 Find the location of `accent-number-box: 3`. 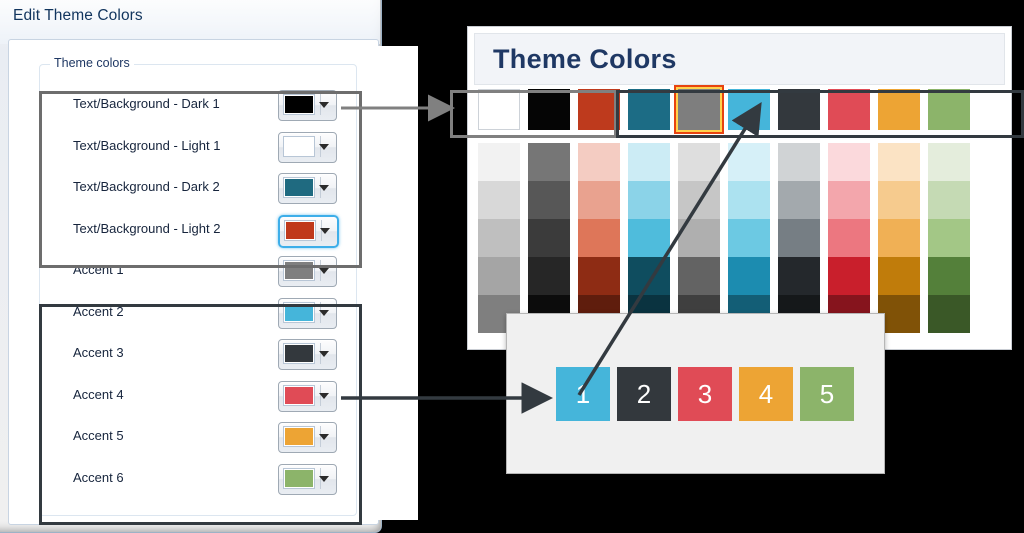

accent-number-box: 3 is located at coordinates (705, 394).